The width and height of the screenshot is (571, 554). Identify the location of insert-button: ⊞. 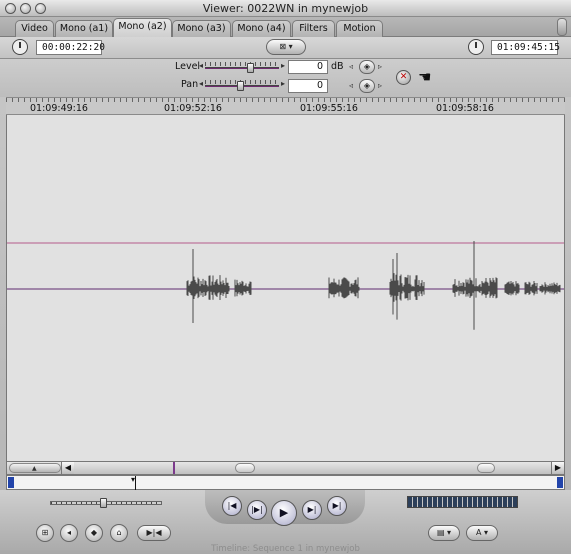
(45, 533).